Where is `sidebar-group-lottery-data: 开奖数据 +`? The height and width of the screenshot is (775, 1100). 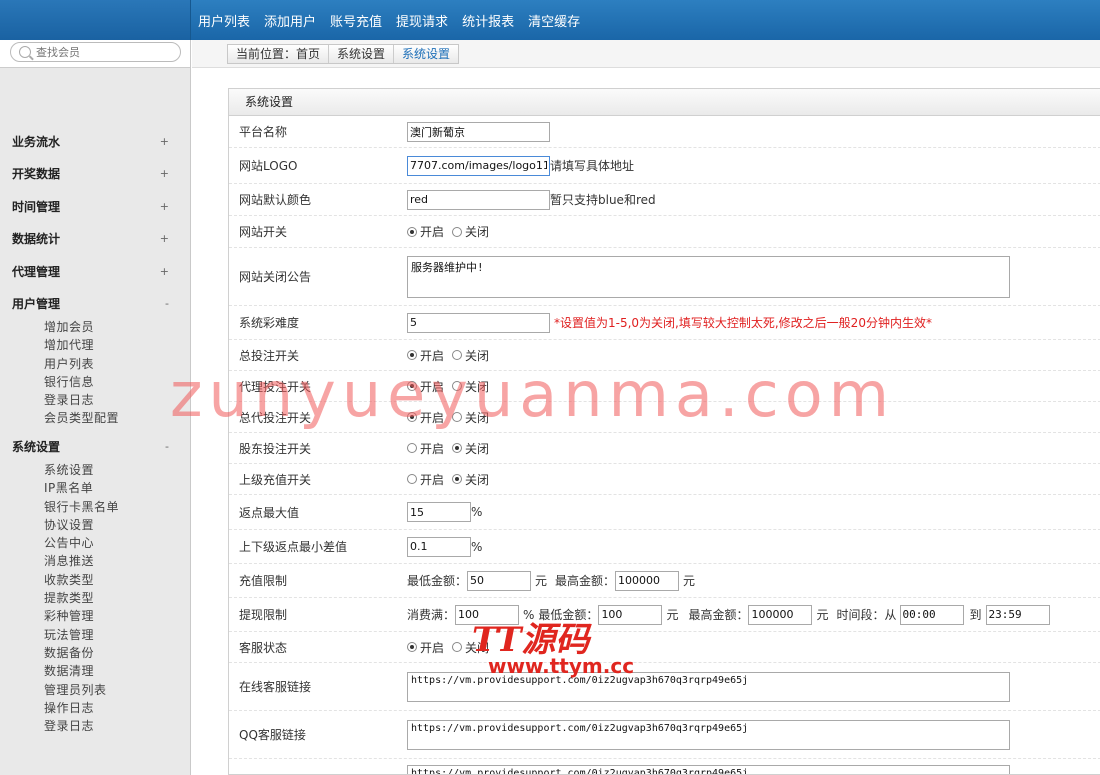 sidebar-group-lottery-data: 开奖数据 + is located at coordinates (95, 173).